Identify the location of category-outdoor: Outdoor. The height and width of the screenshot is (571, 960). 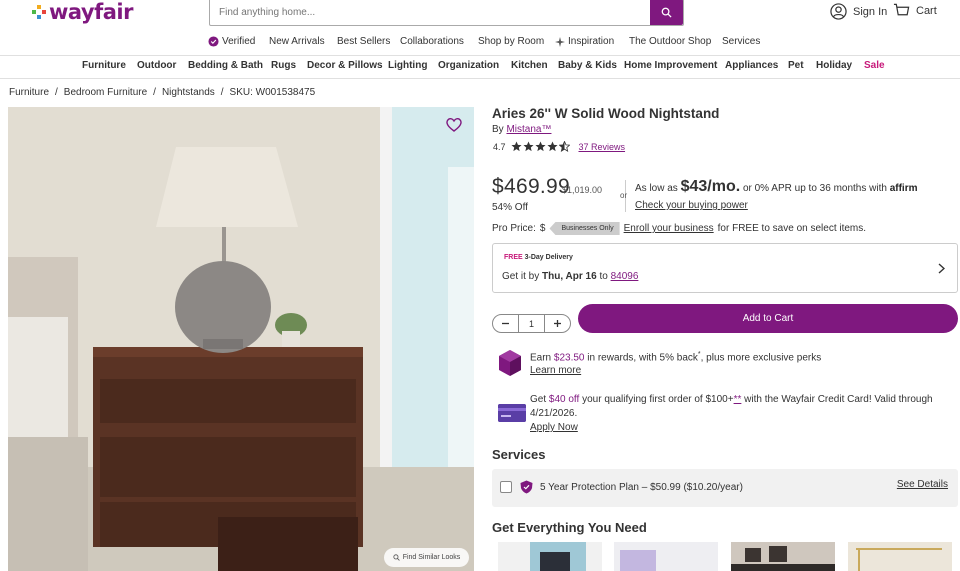
(156, 65).